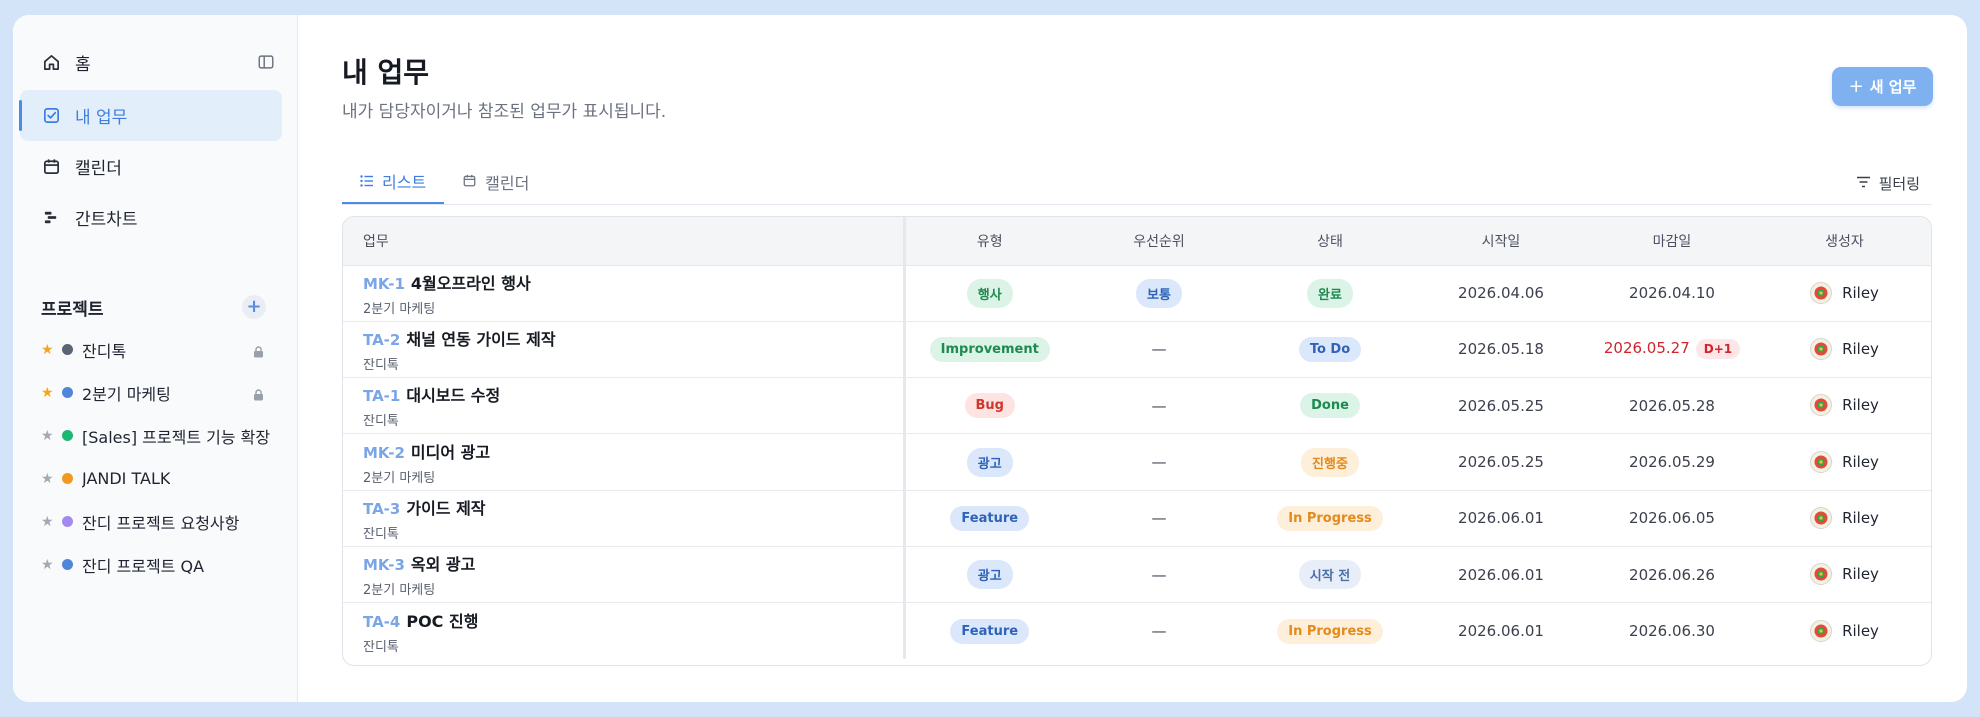 The image size is (1980, 717). Describe the element at coordinates (624, 631) in the screenshot. I see `task-cell: TA-4 POC 진행 잔디톡` at that location.